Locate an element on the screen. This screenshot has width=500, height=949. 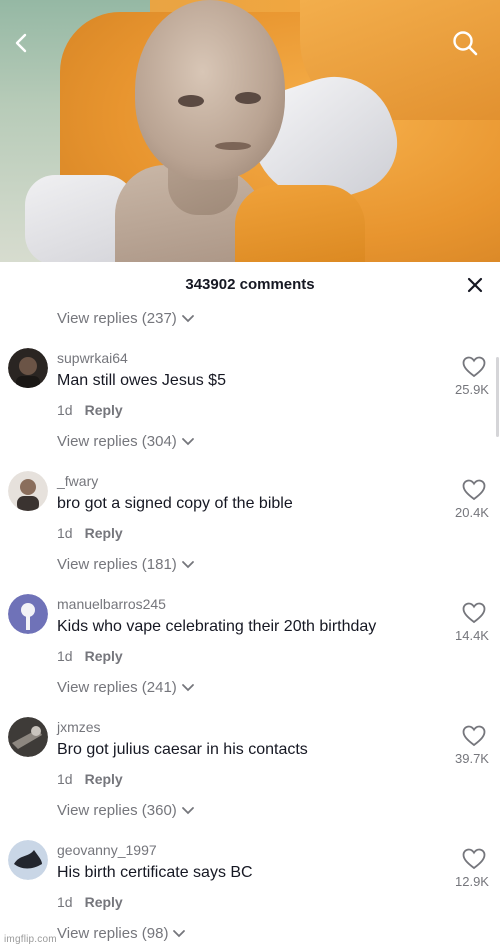
comment-username: geovanny_1997 is located at coordinates (107, 850).